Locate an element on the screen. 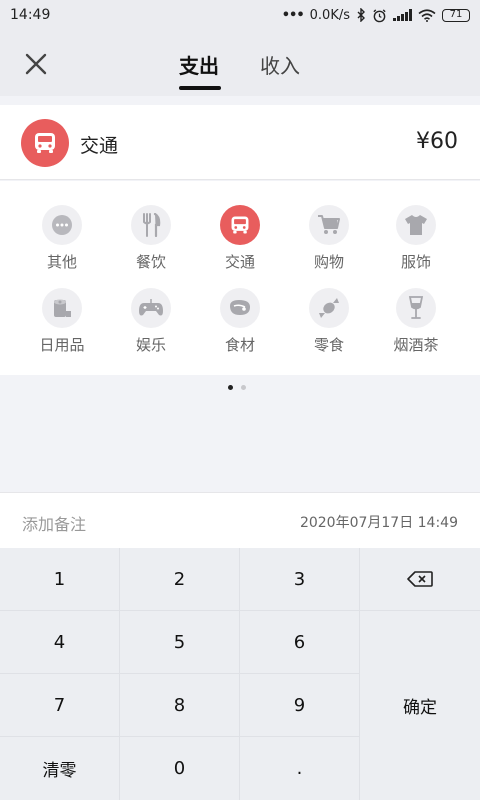 The width and height of the screenshot is (480, 800). fork-knife-icon is located at coordinates (151, 225).